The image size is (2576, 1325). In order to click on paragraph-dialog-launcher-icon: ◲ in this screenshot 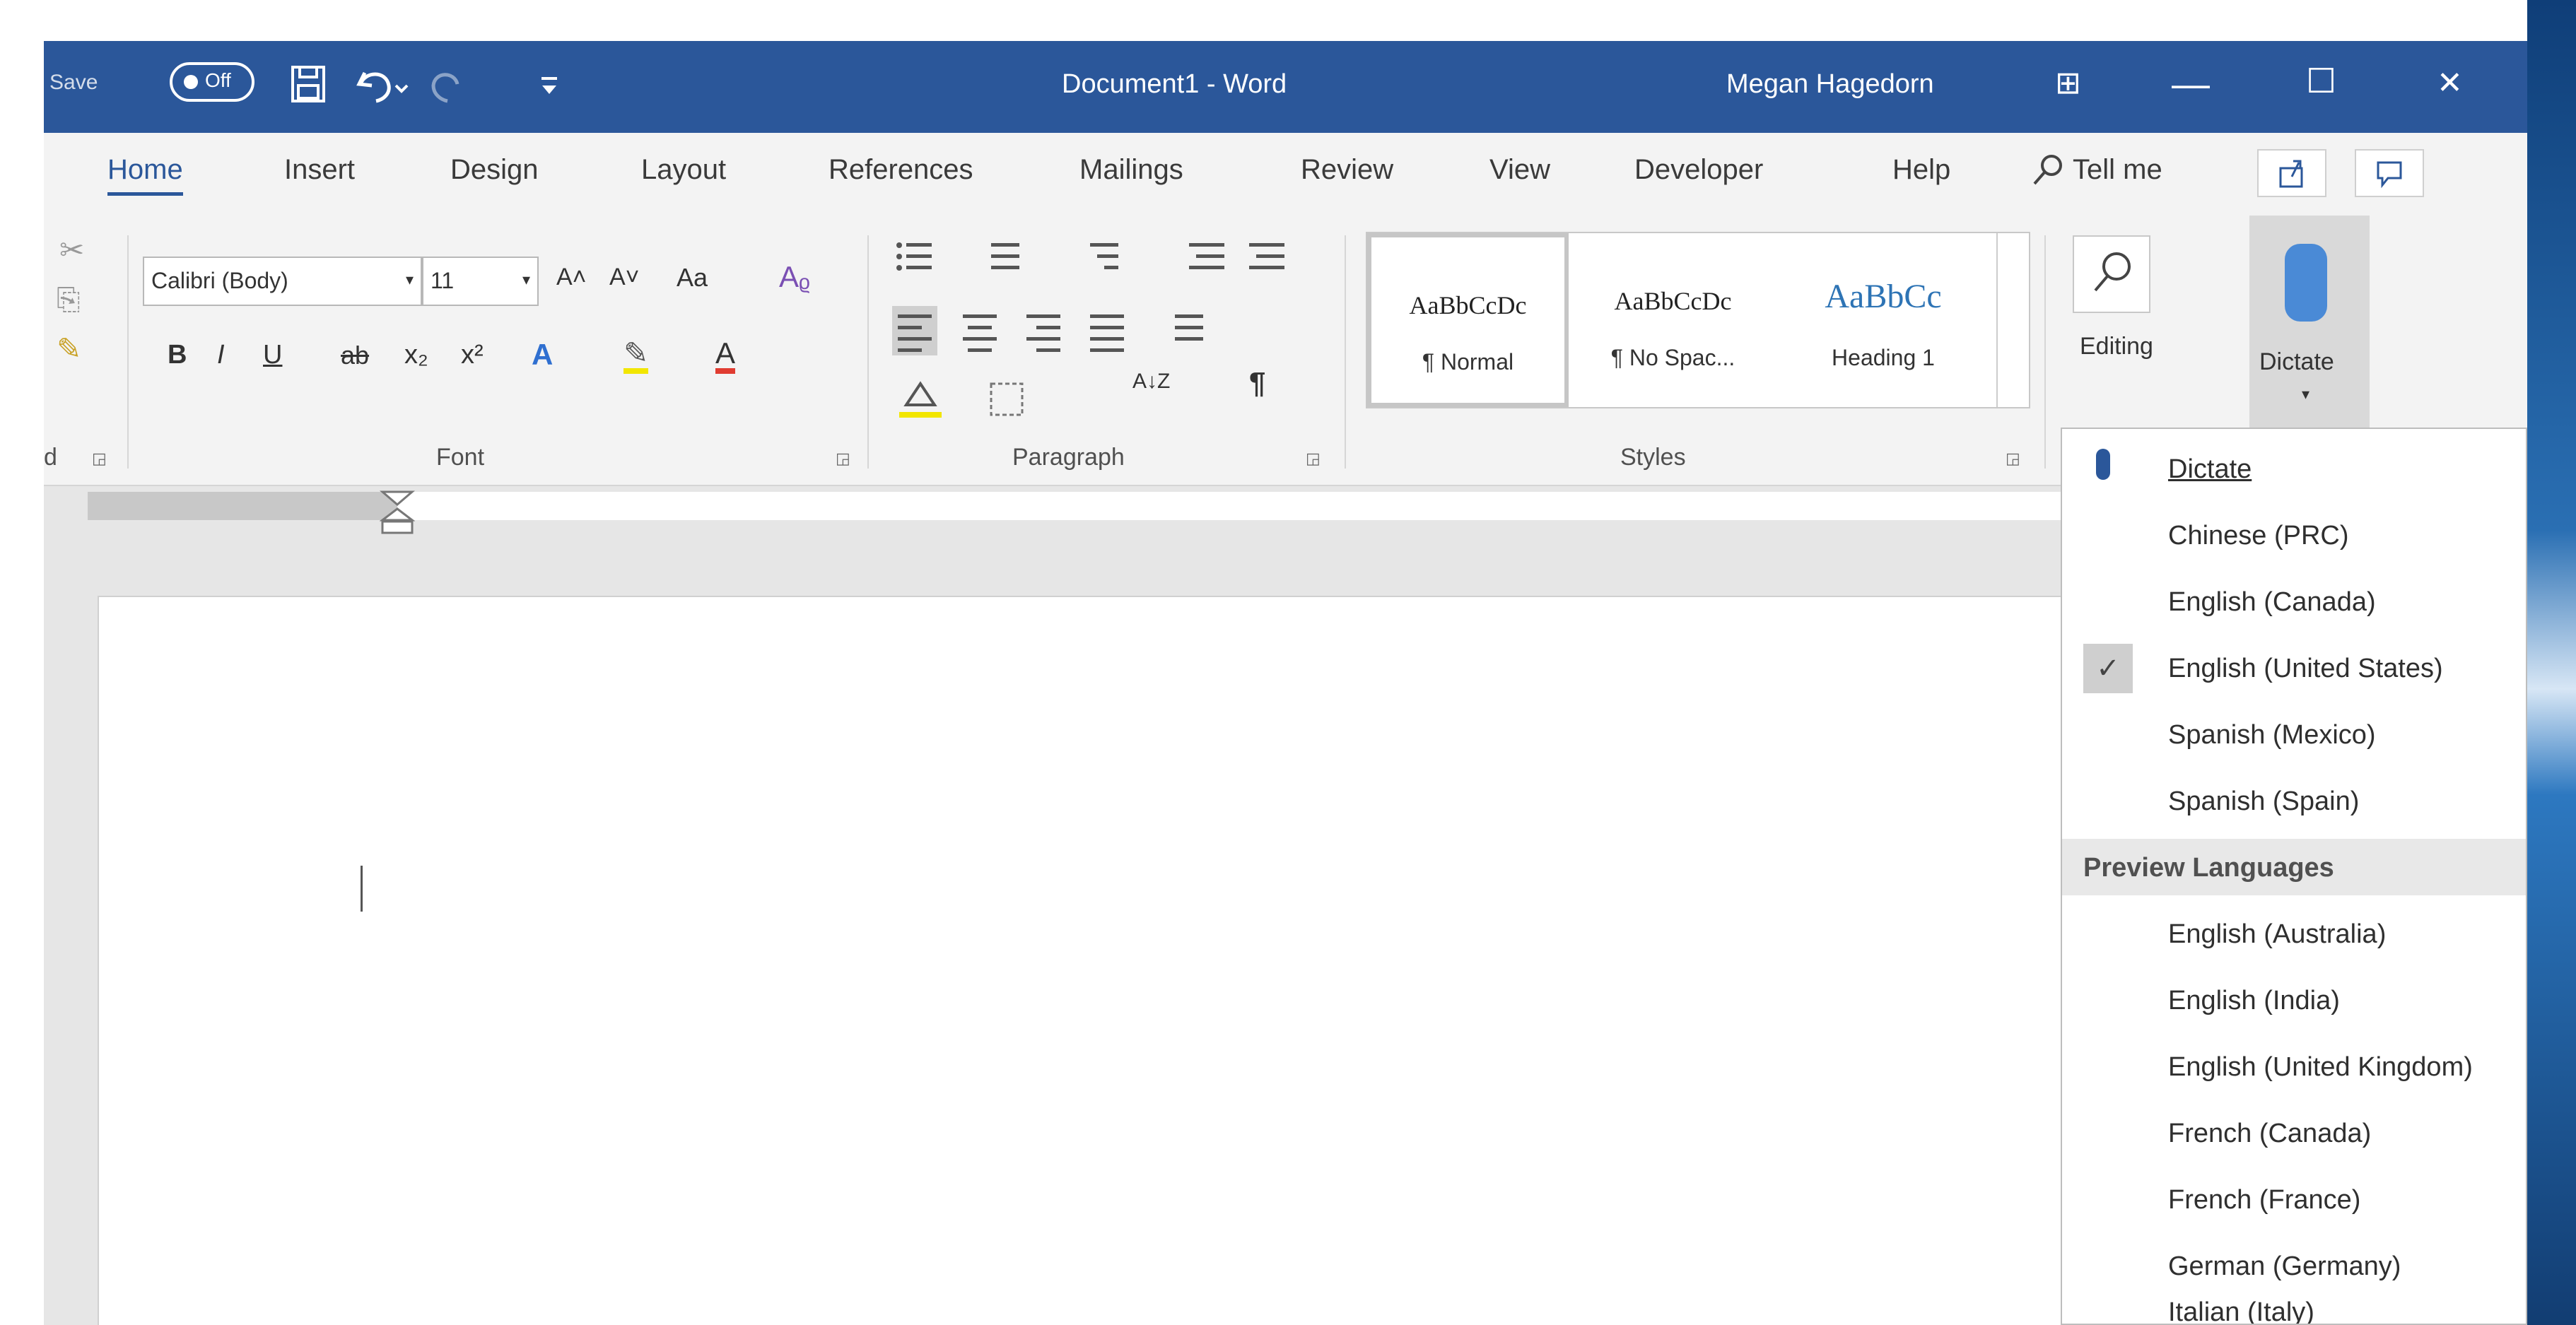, I will do `click(1313, 458)`.